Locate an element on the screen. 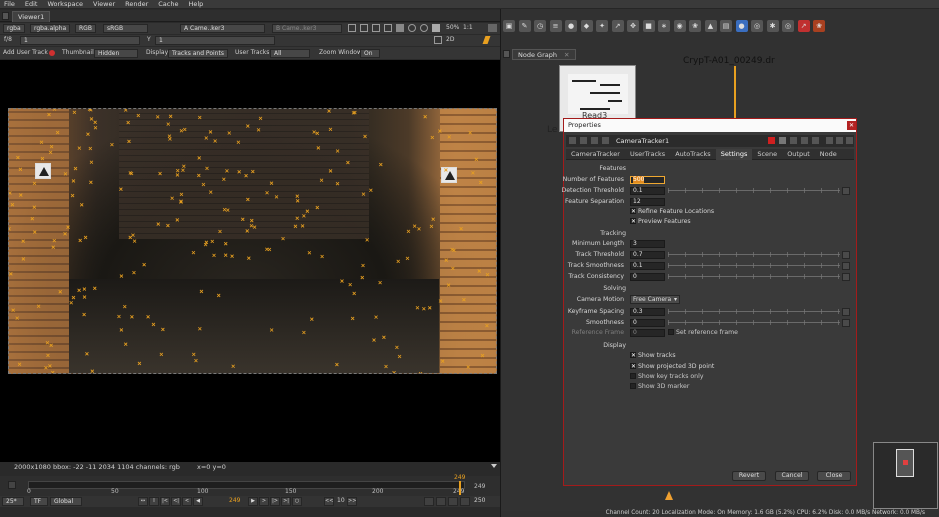  track-smoothness-slider is located at coordinates (754, 265).